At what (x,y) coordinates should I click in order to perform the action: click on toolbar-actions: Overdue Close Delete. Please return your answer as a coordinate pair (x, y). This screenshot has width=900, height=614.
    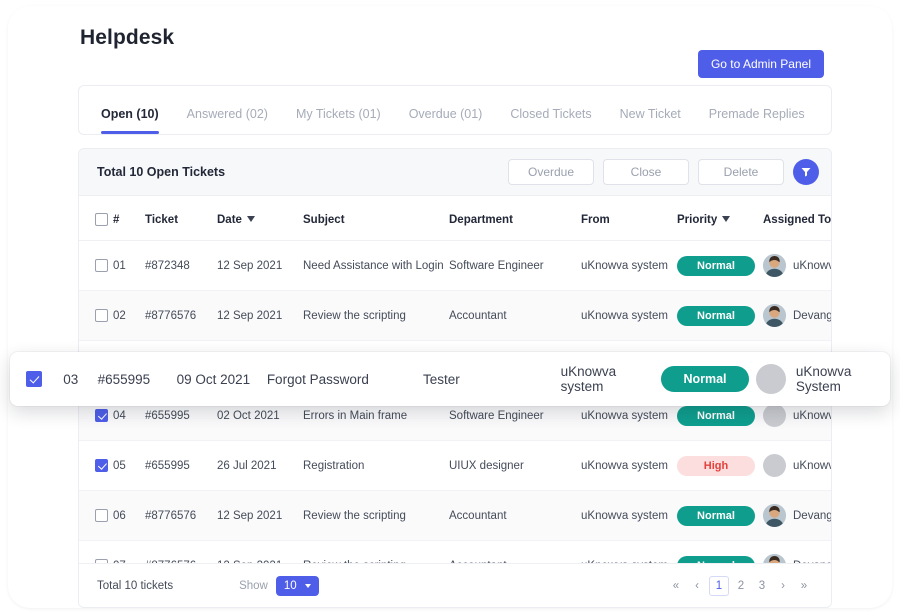
    Looking at the image, I should click on (663, 172).